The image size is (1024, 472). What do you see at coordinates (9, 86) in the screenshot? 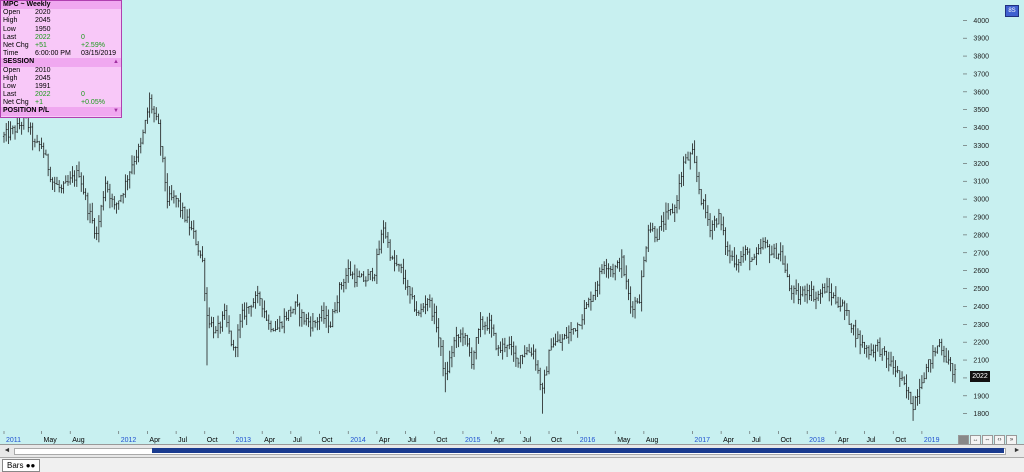
I see `session-label: Low` at bounding box center [9, 86].